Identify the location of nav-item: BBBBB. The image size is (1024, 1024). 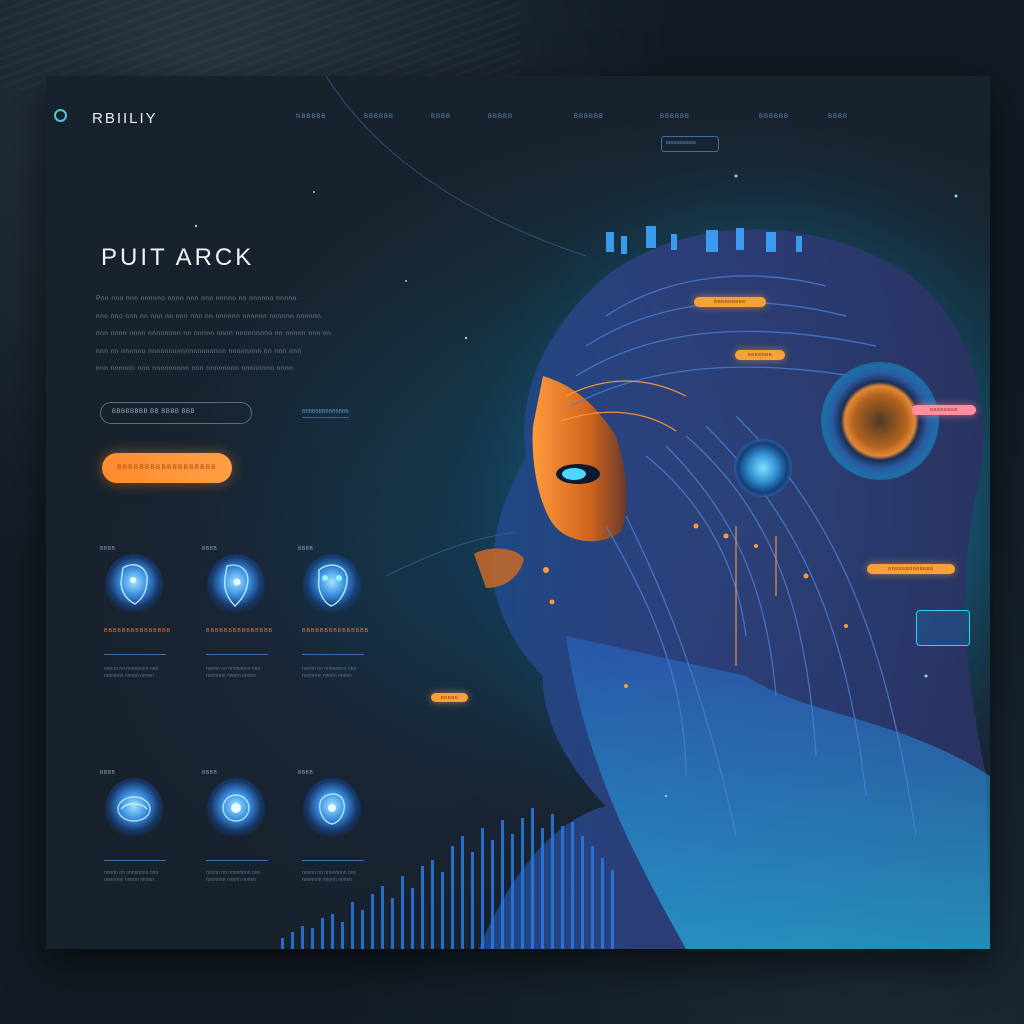
(500, 117).